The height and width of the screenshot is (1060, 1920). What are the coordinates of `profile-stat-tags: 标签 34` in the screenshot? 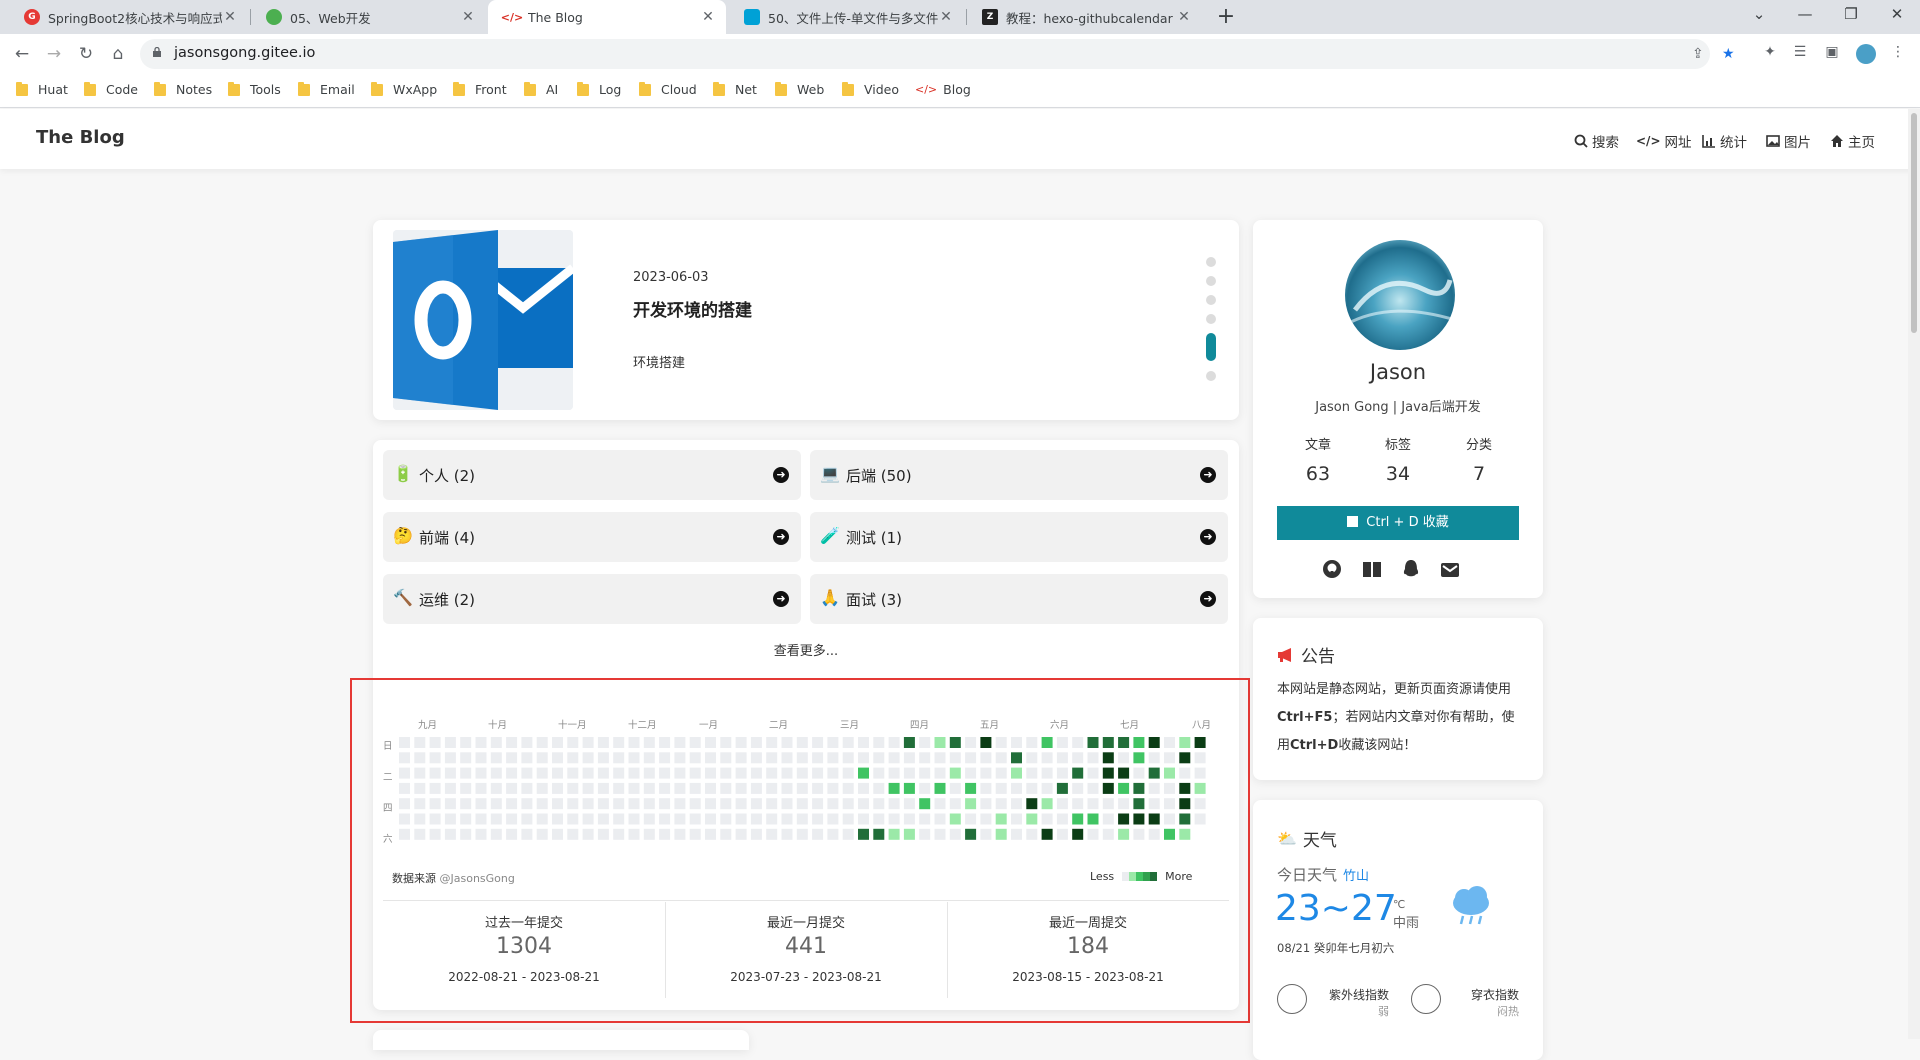 It's located at (1398, 459).